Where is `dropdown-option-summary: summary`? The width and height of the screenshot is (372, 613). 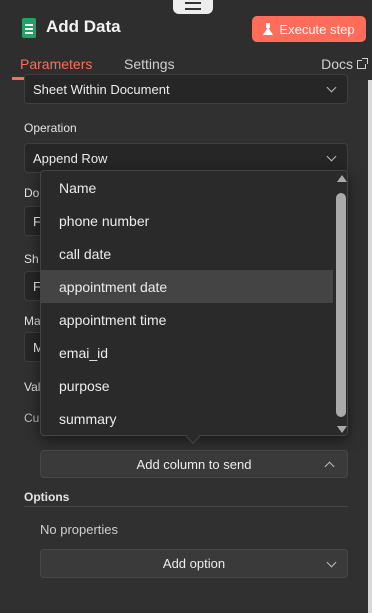 dropdown-option-summary: summary is located at coordinates (187, 418).